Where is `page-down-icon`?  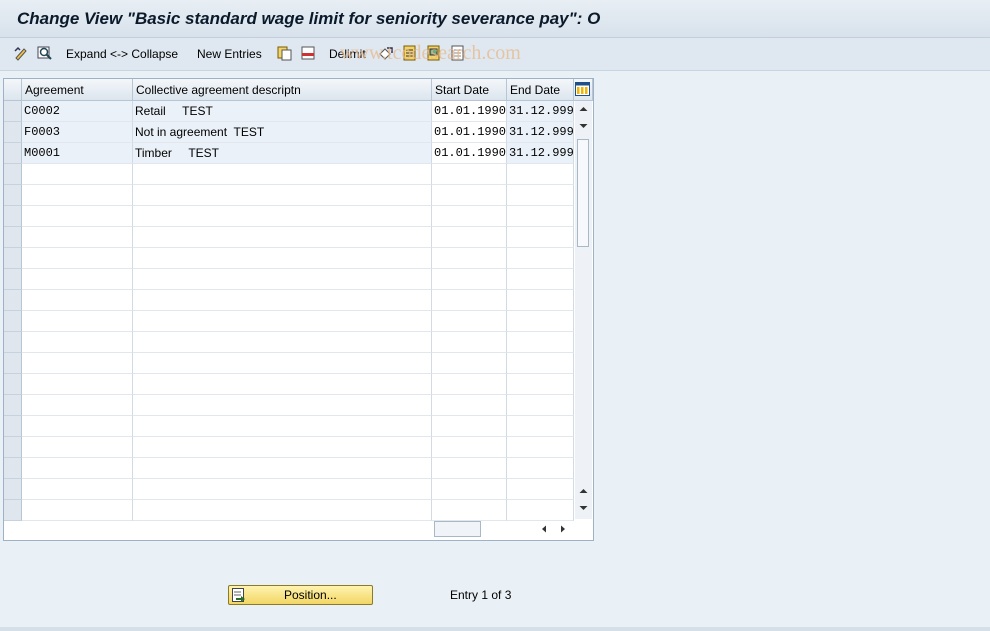 page-down-icon is located at coordinates (583, 126).